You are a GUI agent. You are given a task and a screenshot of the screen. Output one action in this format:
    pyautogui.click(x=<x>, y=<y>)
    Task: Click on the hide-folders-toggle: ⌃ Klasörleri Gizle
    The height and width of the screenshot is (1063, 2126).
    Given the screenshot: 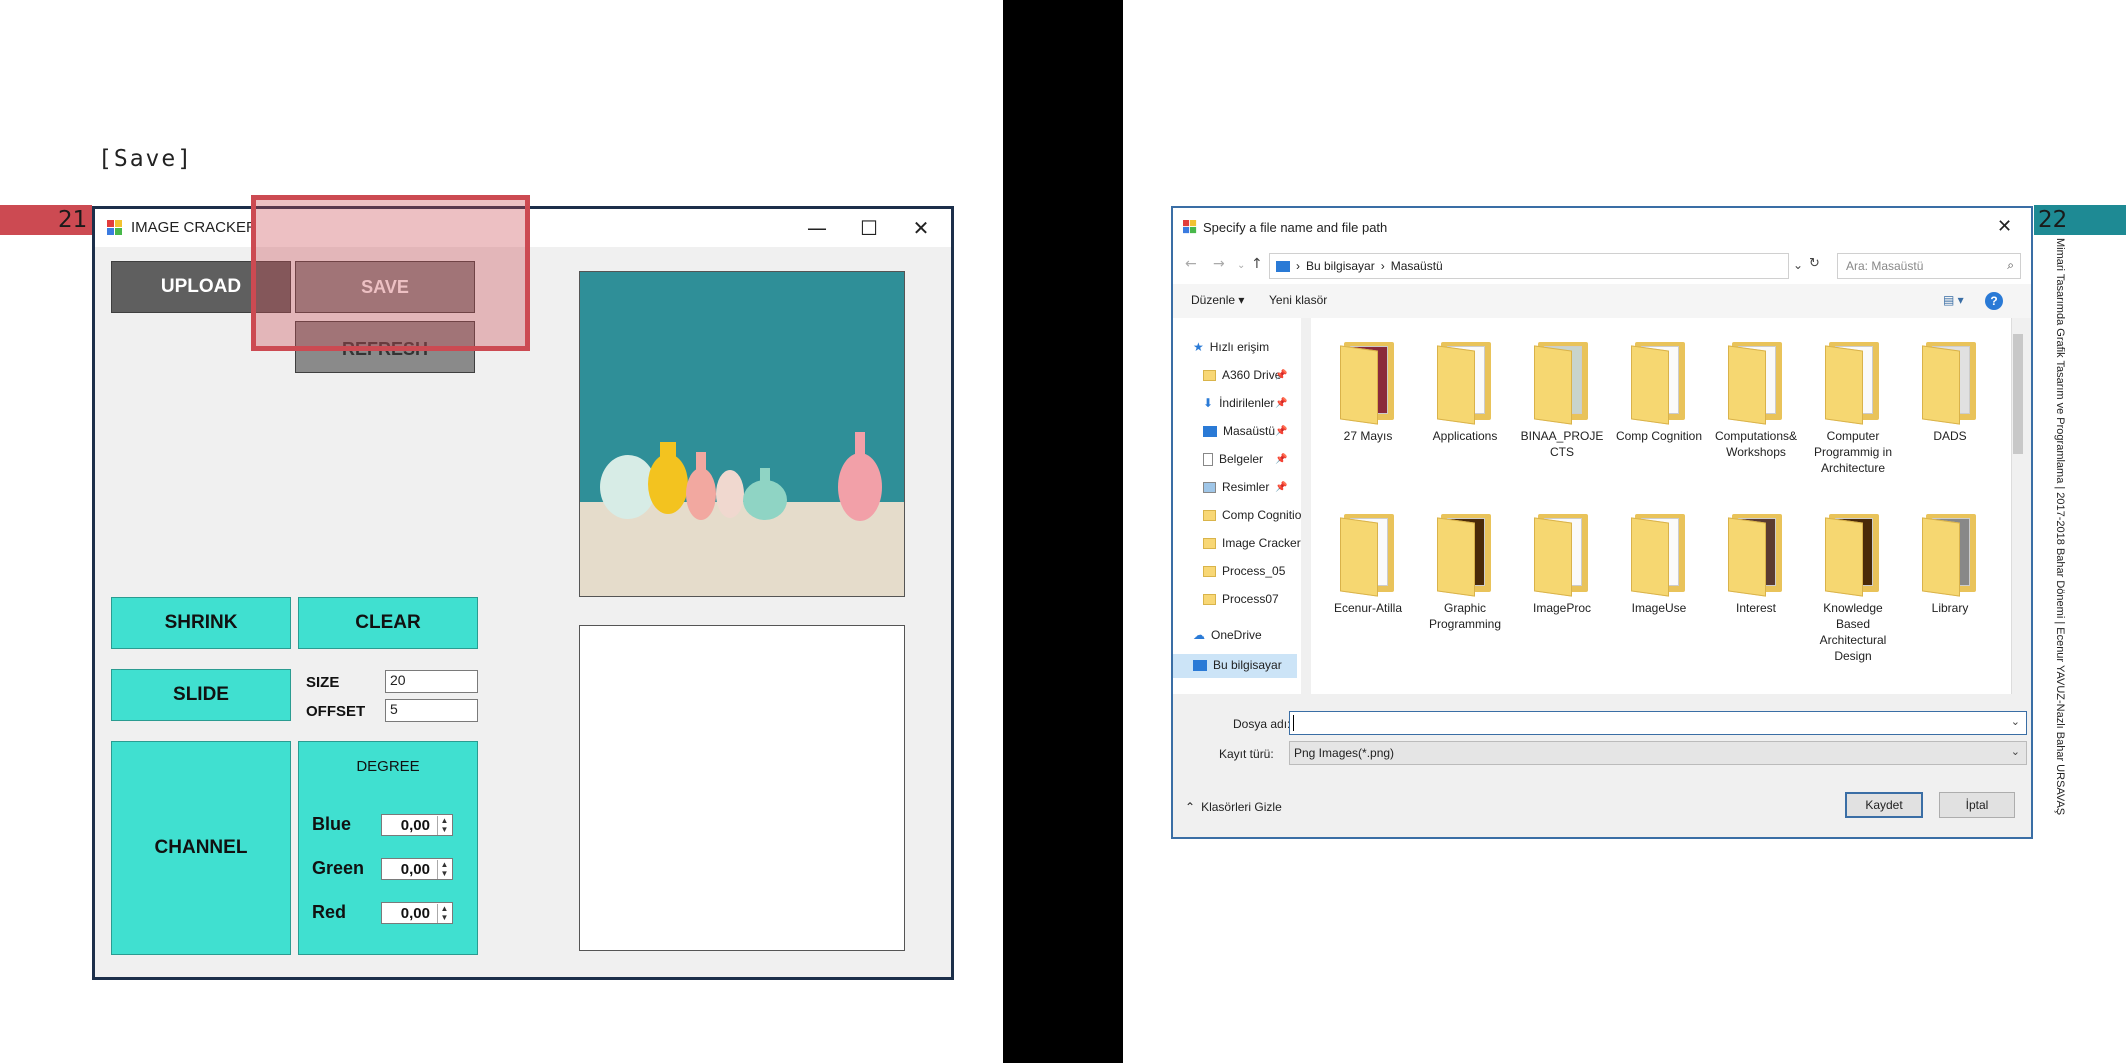 What is the action you would take?
    pyautogui.click(x=1233, y=807)
    